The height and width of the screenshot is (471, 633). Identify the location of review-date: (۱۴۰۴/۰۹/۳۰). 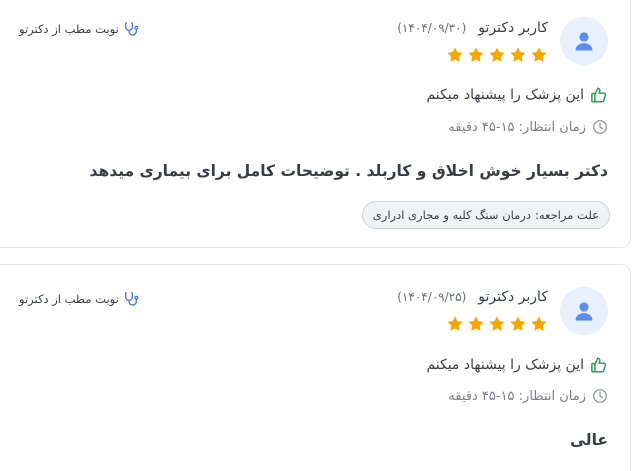
(432, 28).